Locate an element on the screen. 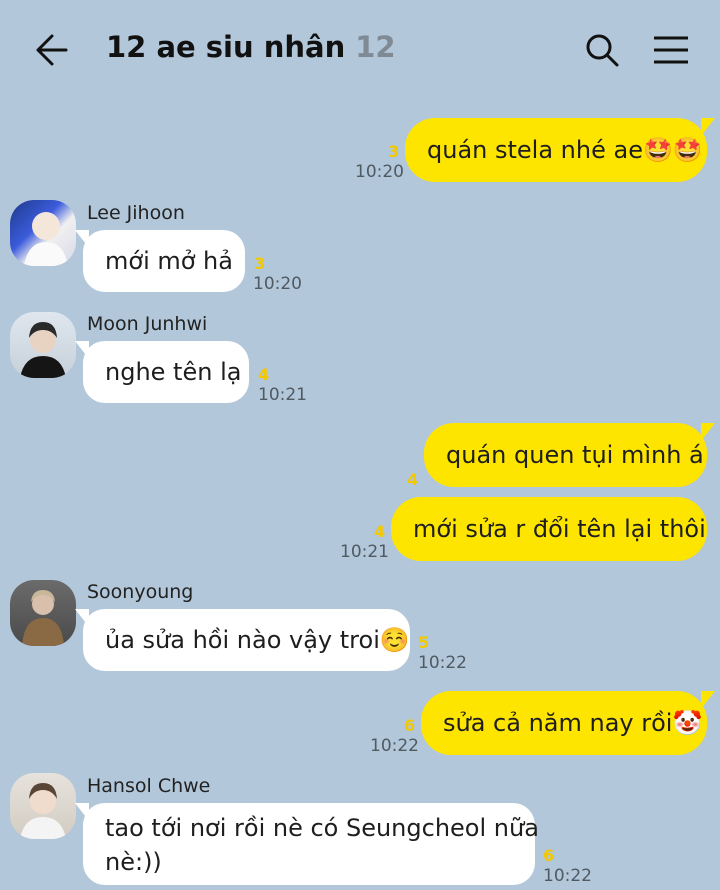 This screenshot has width=720, height=890. chat-title: 12 ae siu nhân 12 is located at coordinates (251, 47).